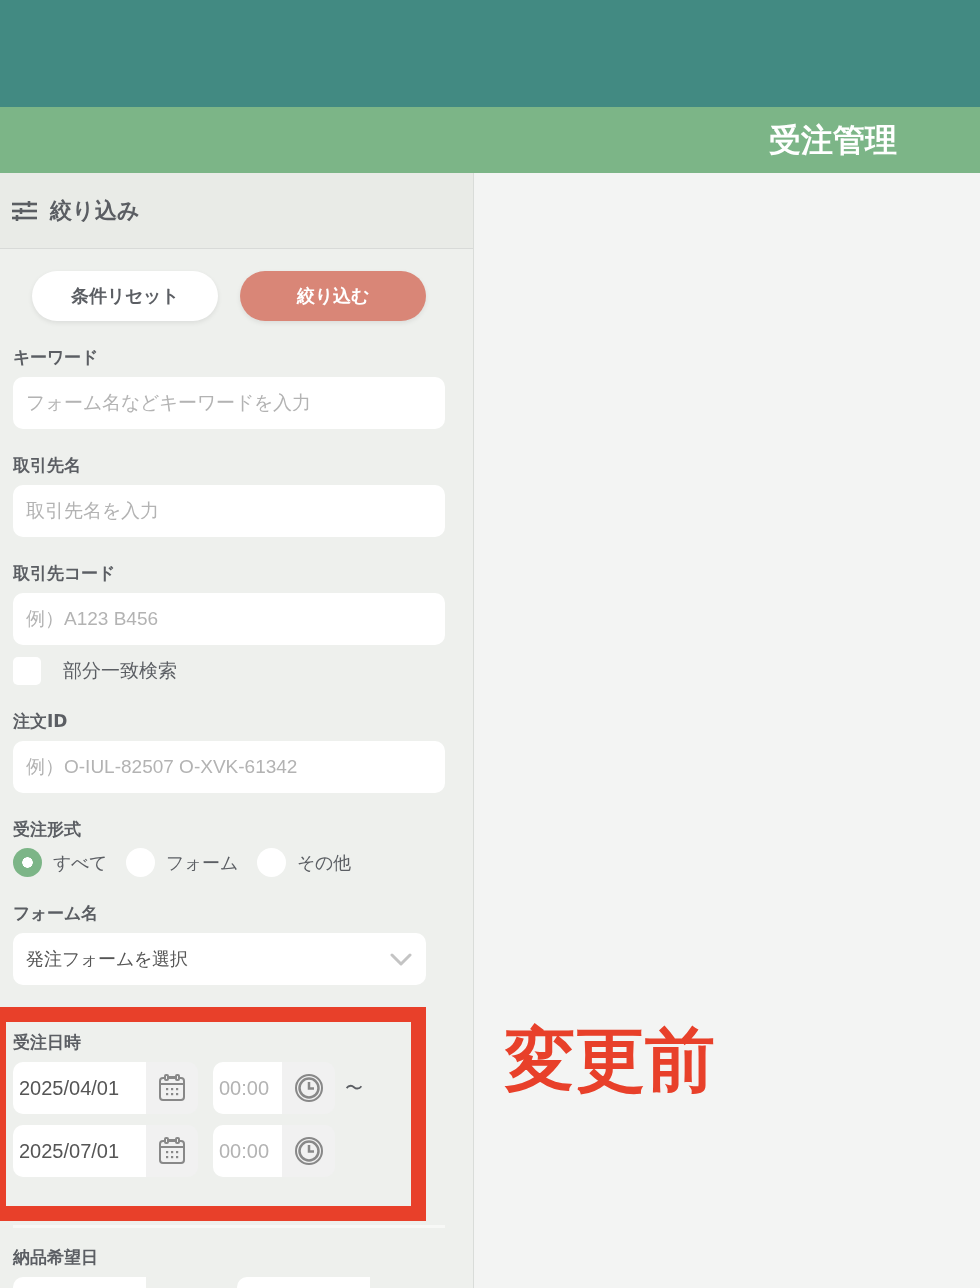  I want to click on field-label: 注文ID, so click(41, 721).